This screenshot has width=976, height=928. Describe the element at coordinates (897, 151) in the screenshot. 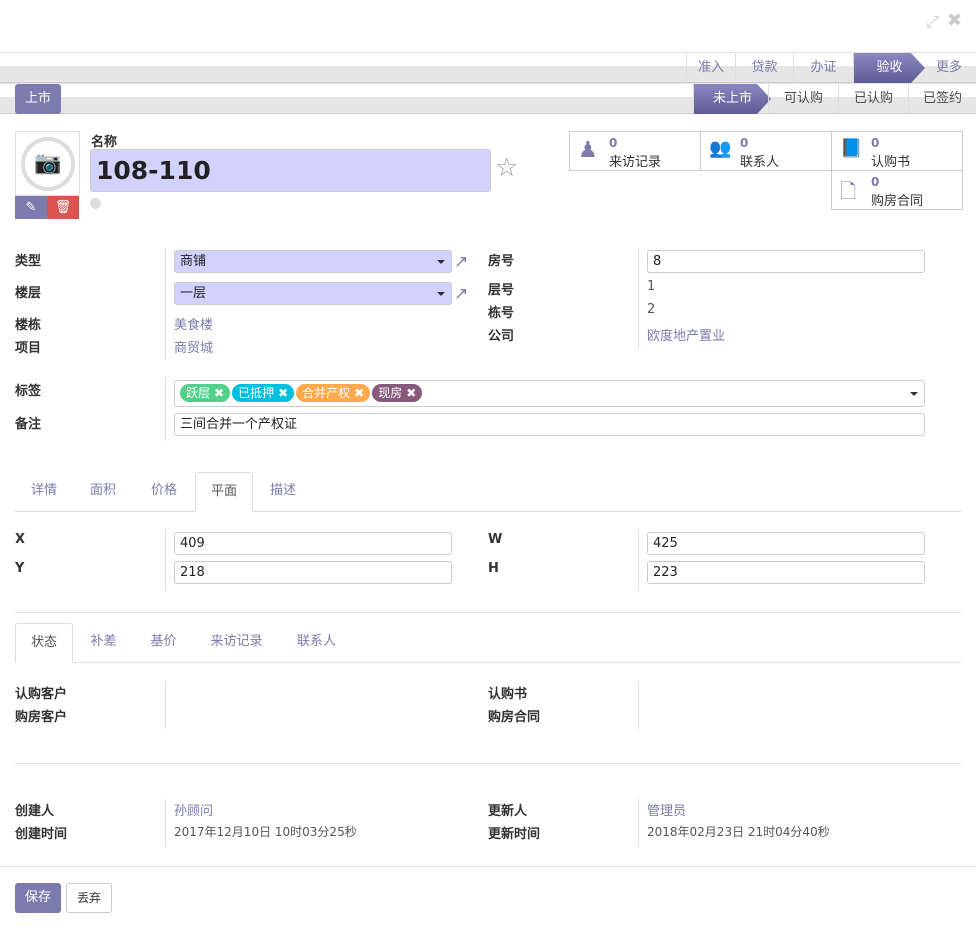

I see `smart-button-subscriptions: 📘 0 认购书` at that location.